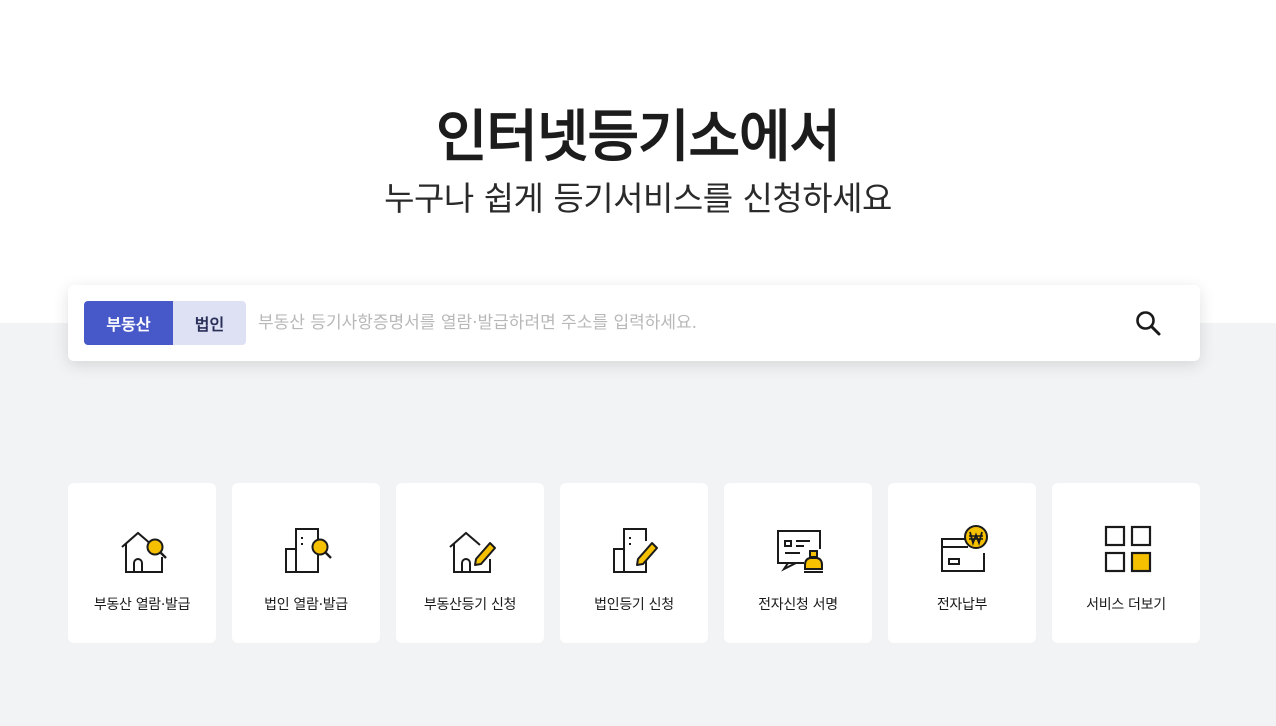 This screenshot has width=1276, height=726. I want to click on service-card-realestate-view: 부동산 열람·발급, so click(142, 563).